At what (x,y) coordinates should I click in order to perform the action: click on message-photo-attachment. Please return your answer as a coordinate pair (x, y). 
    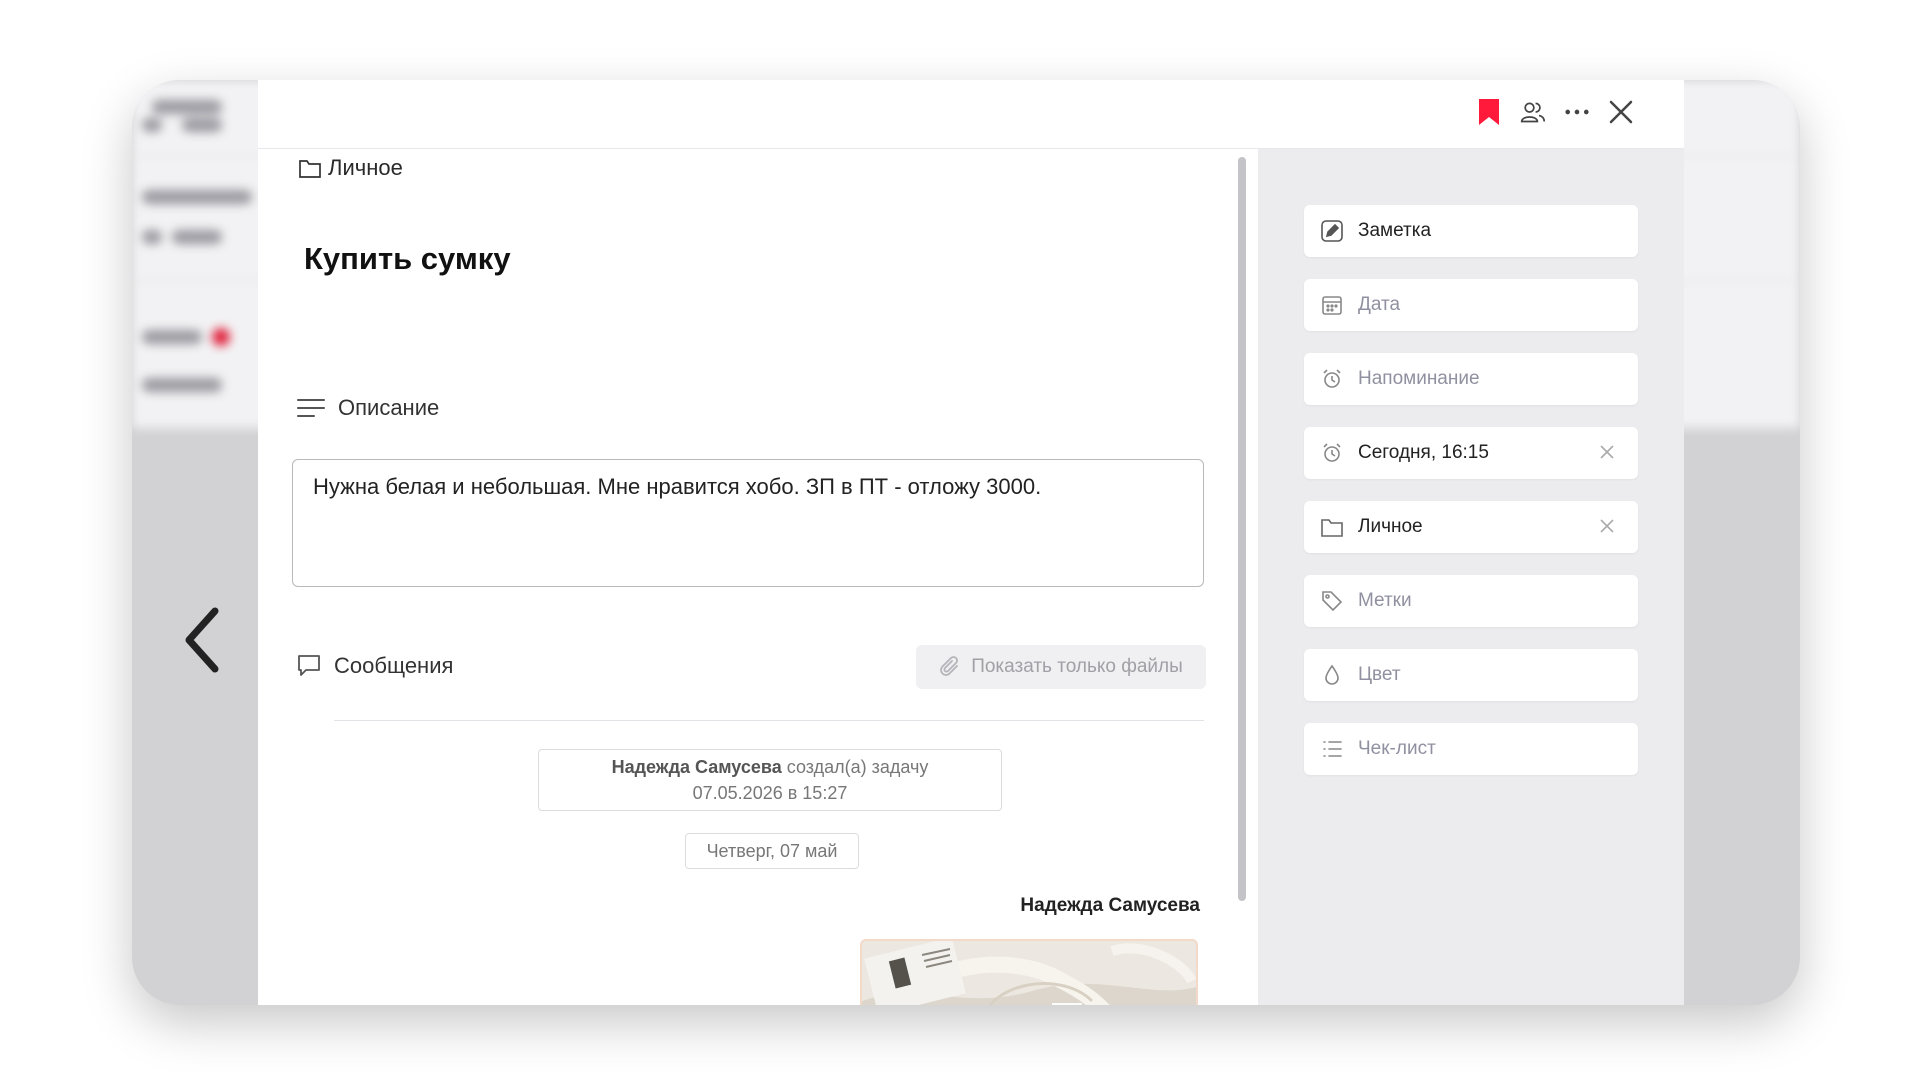
    Looking at the image, I should click on (1029, 972).